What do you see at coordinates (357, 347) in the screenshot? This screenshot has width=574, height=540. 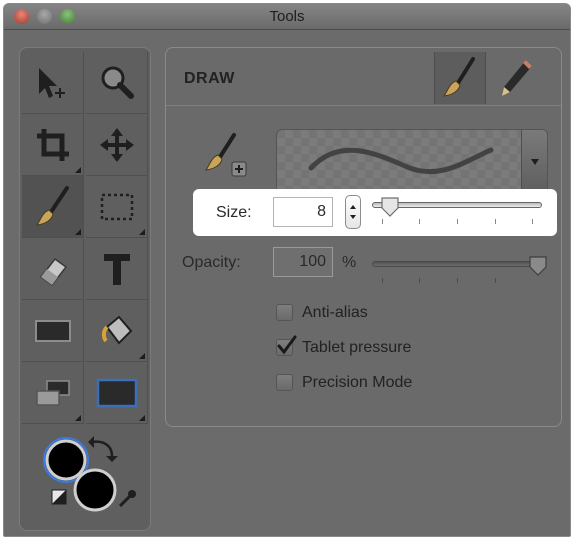 I see `tablet-pressure-label: Tablet pressure` at bounding box center [357, 347].